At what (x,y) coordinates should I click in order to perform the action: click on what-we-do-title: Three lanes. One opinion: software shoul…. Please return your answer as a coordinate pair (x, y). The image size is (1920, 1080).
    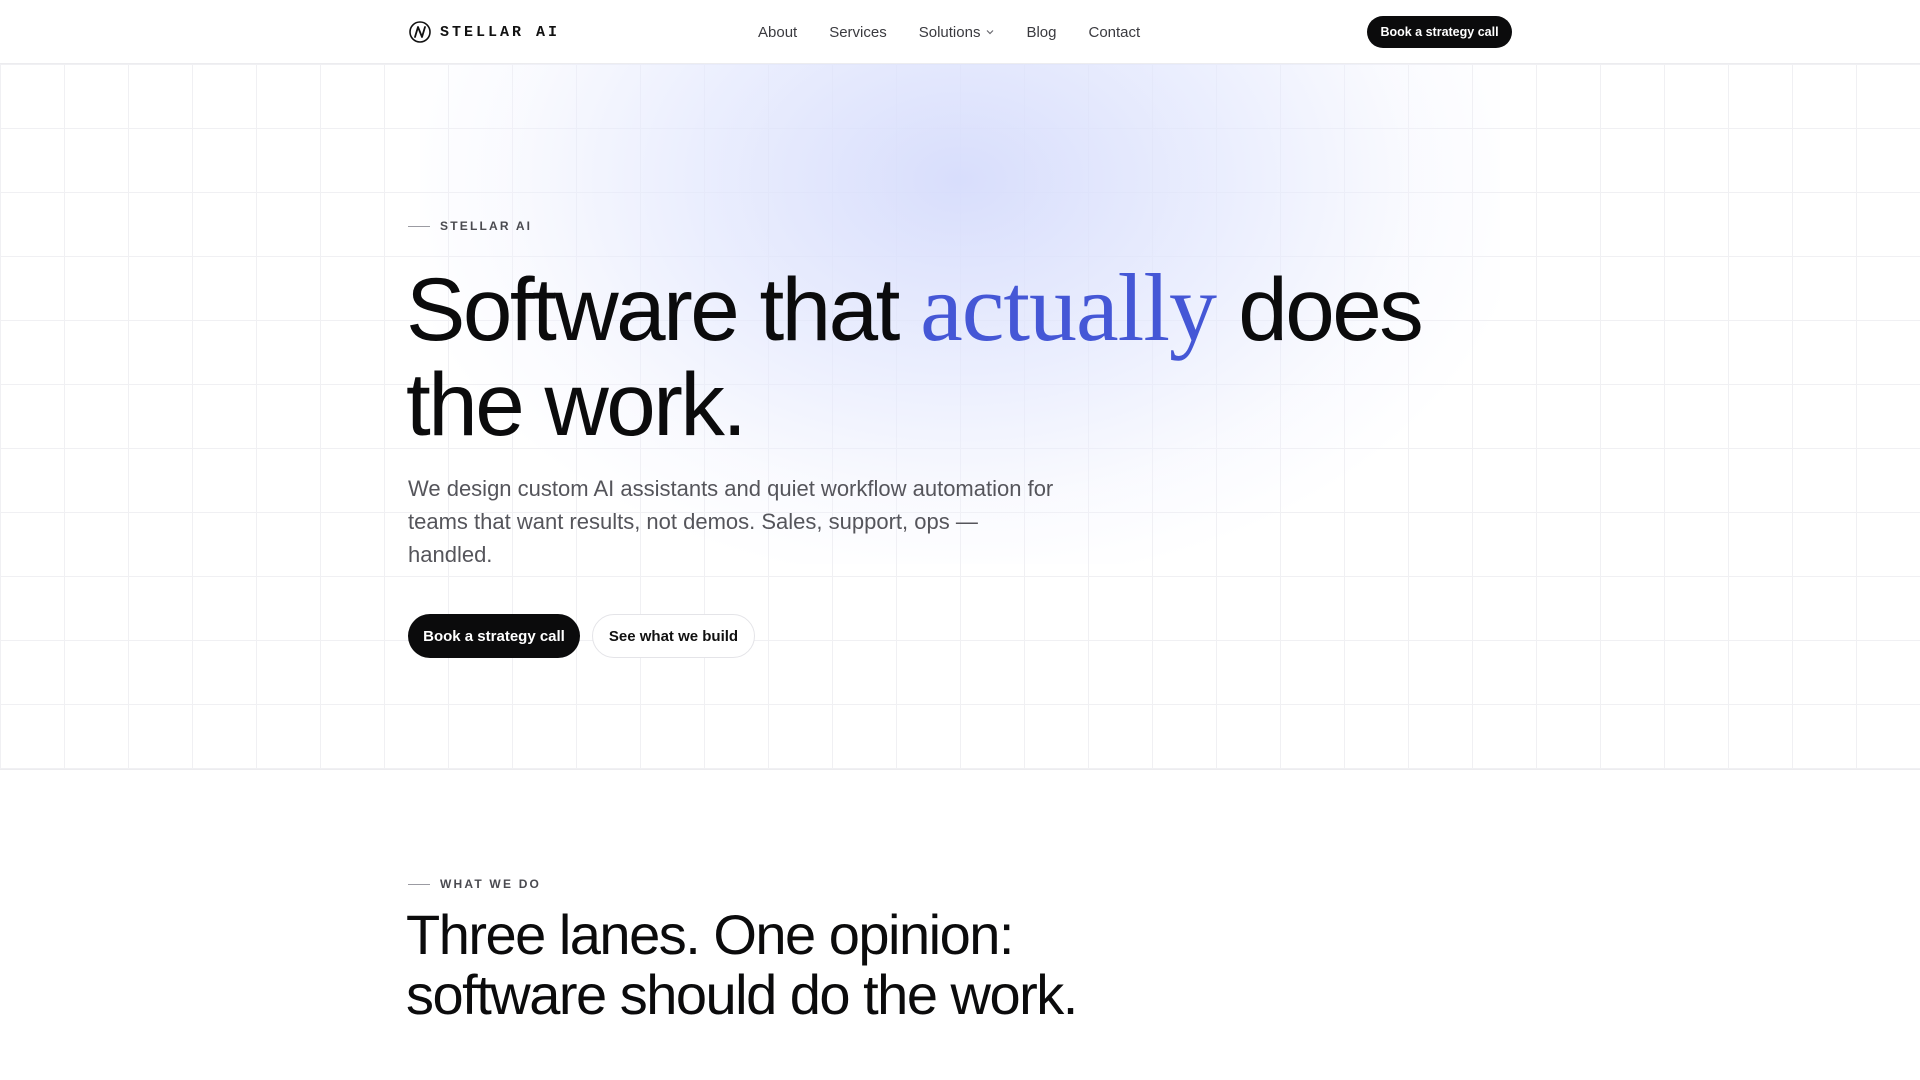
    Looking at the image, I should click on (742, 964).